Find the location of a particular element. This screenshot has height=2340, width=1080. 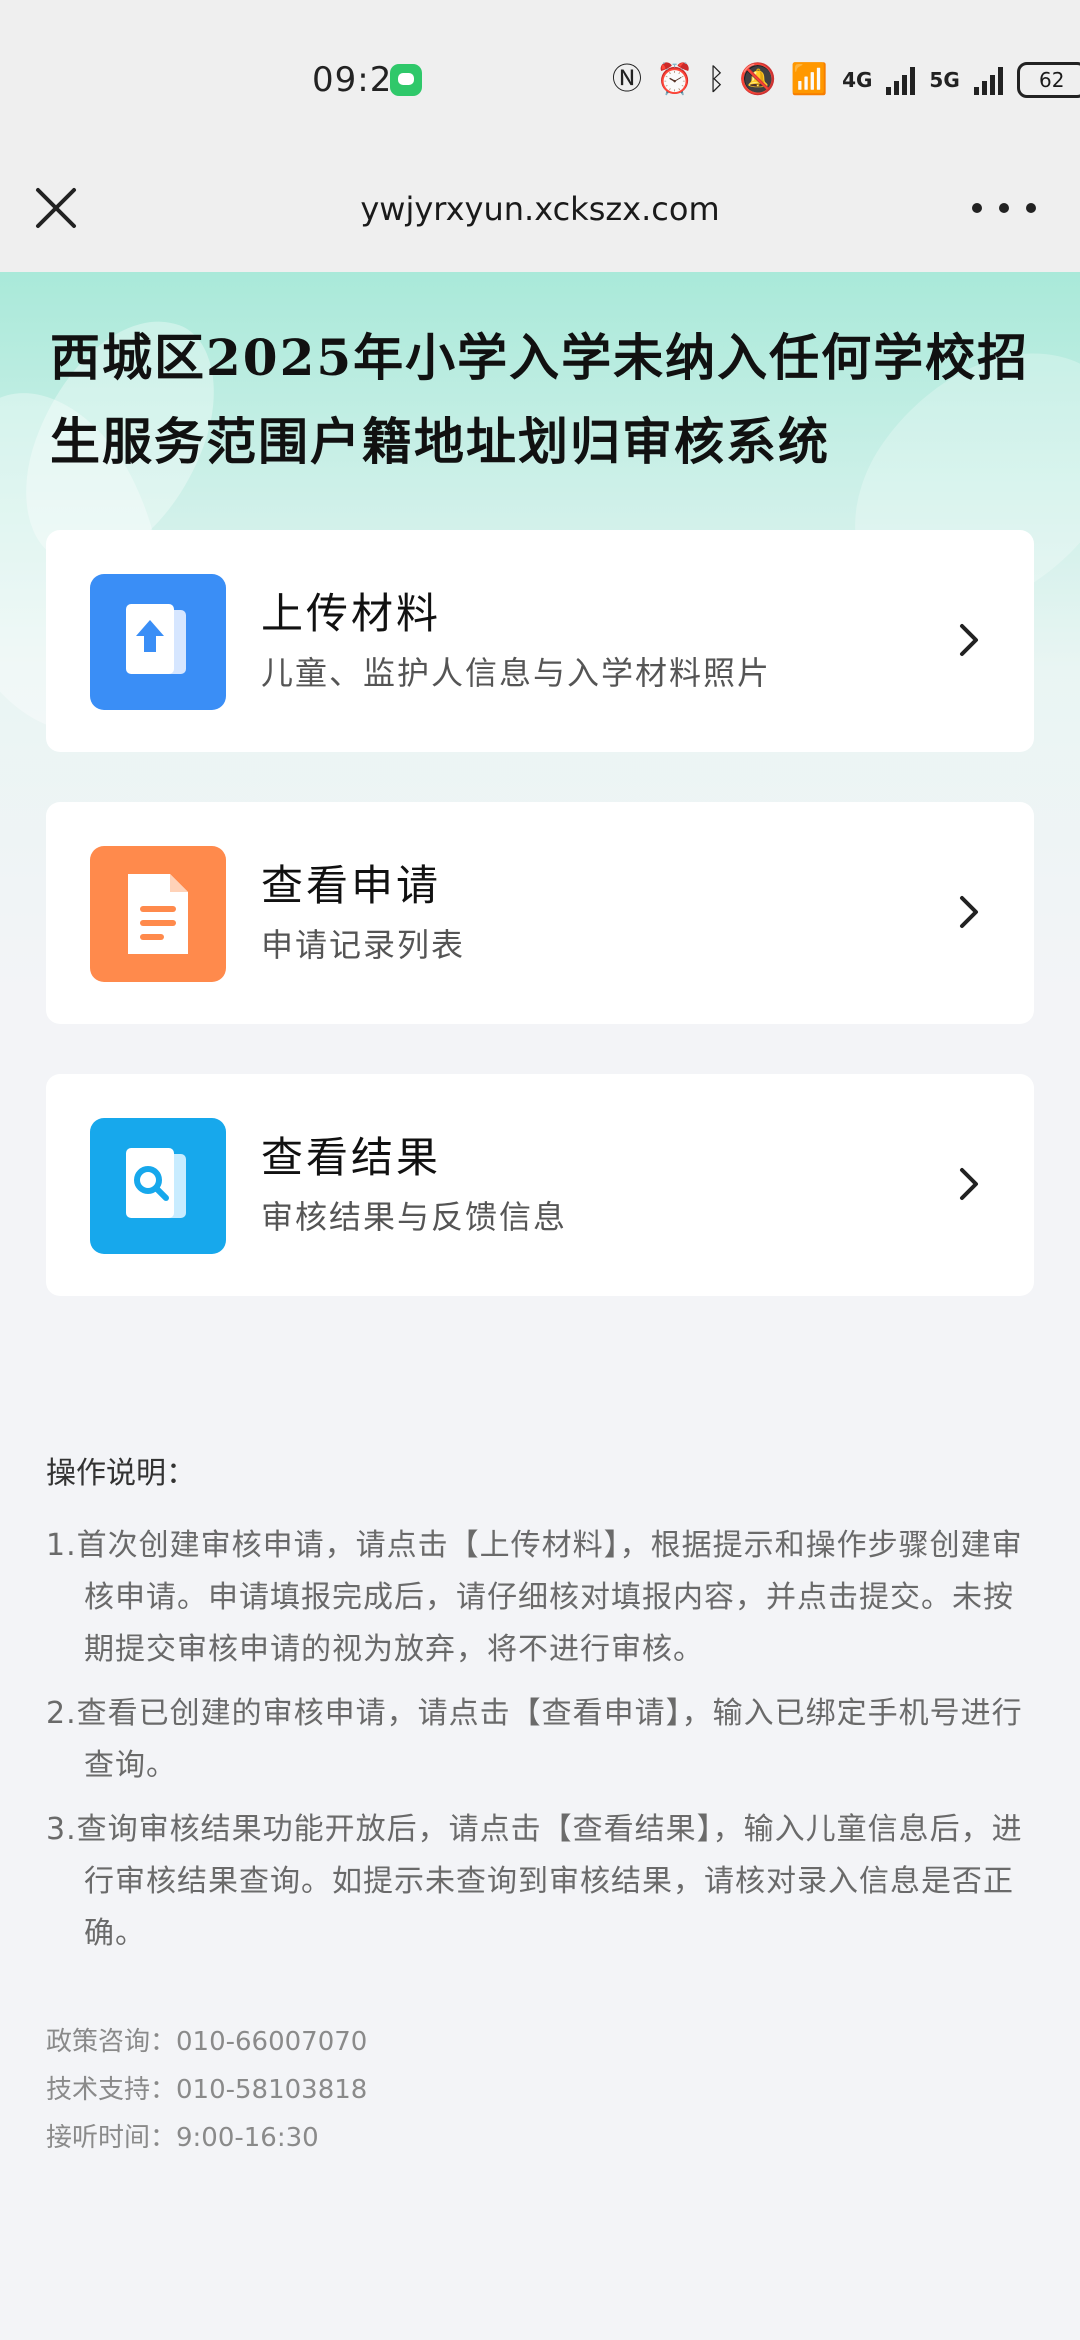

mute-icon: 🔕 is located at coordinates (758, 79).